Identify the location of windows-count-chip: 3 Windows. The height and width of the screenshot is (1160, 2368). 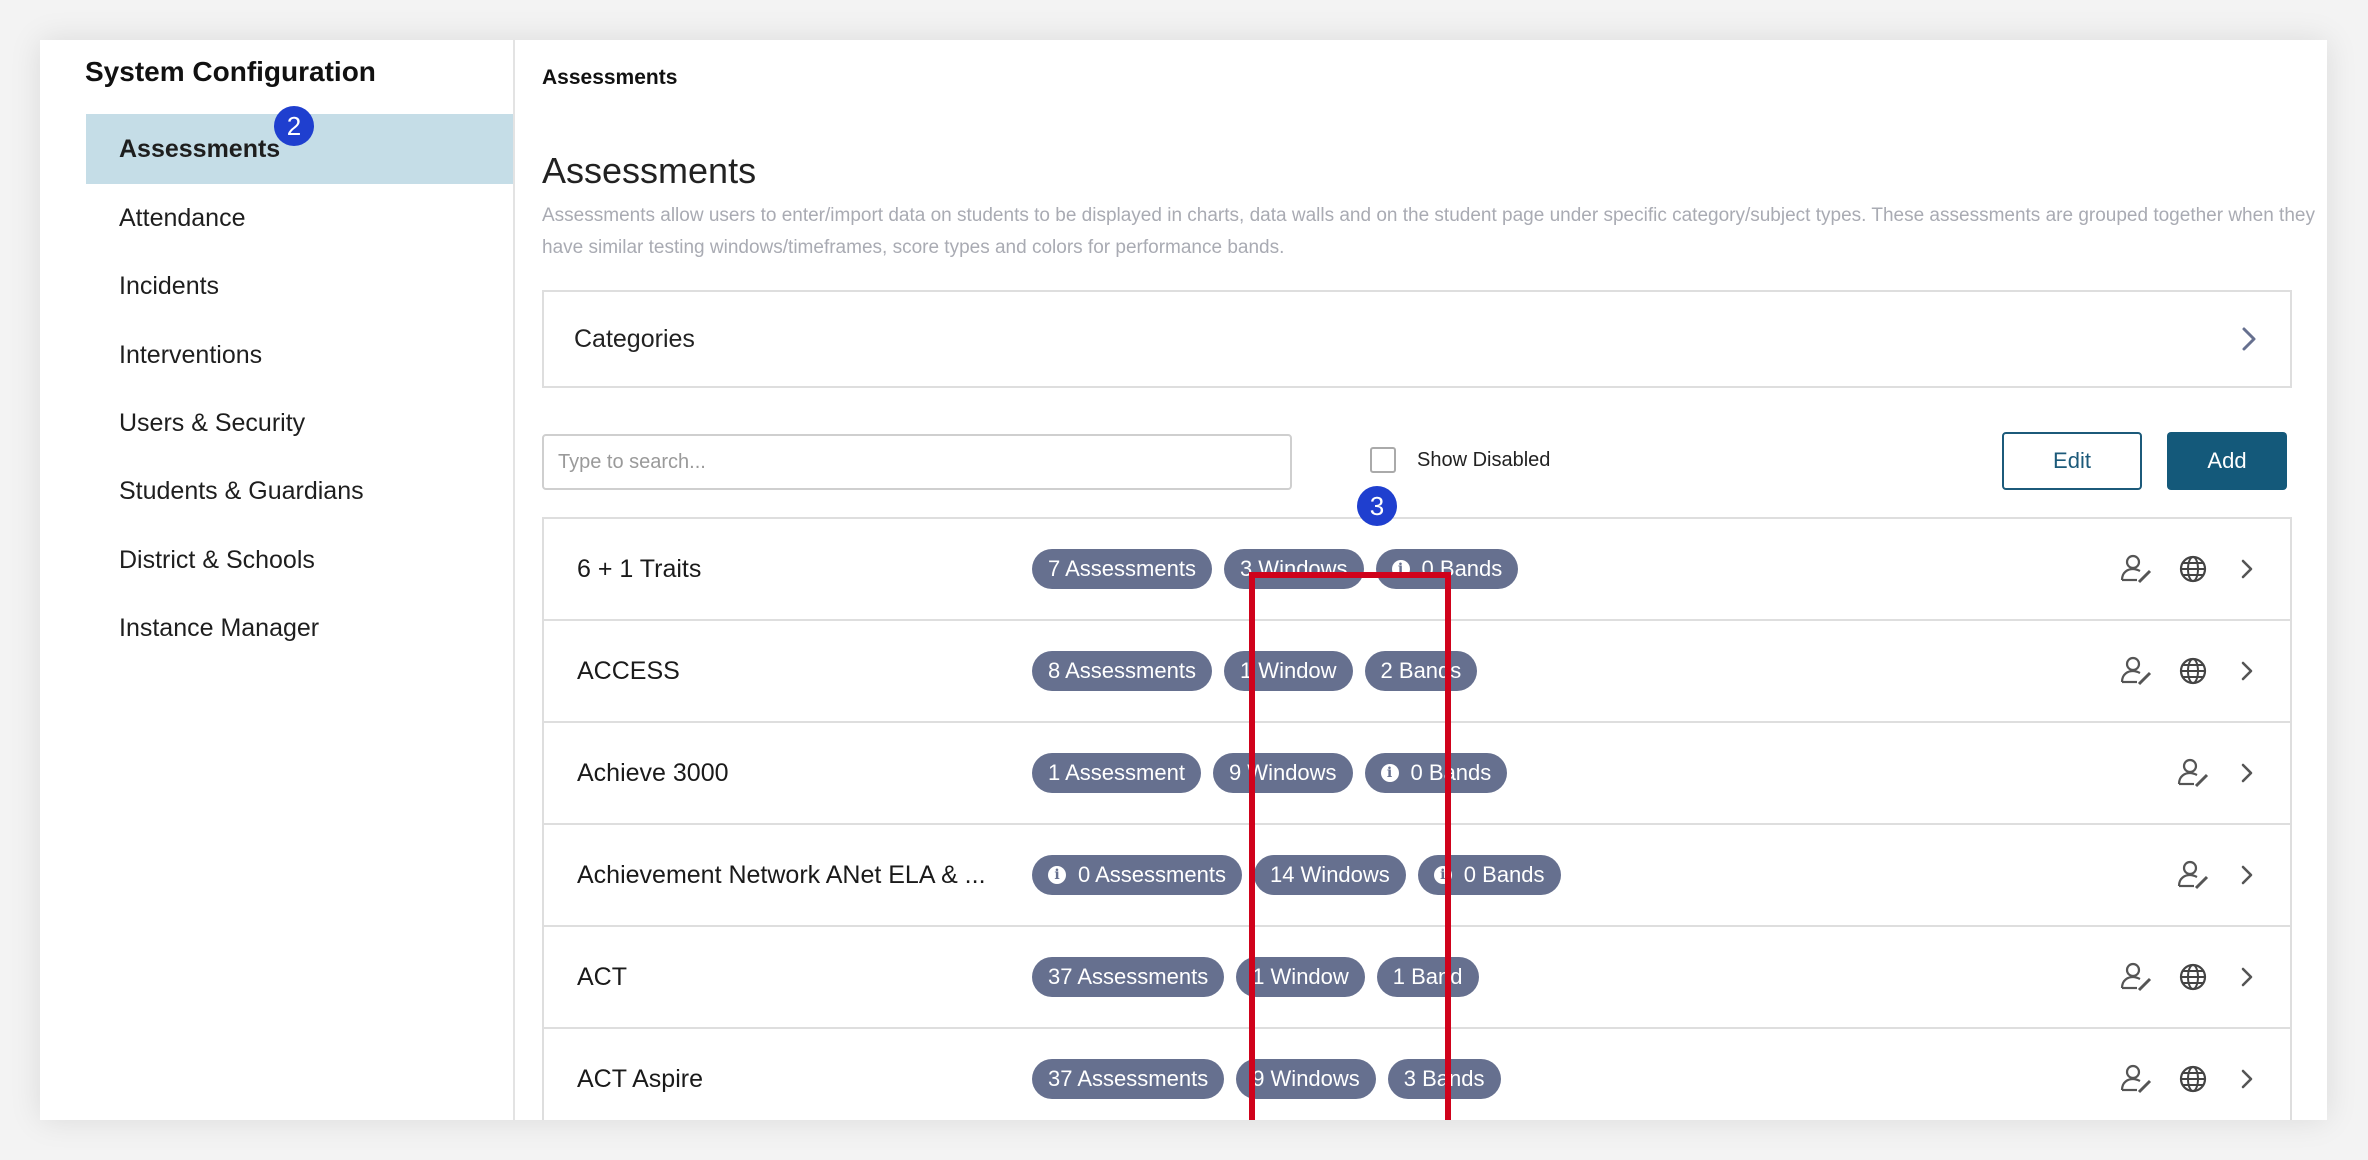
(1293, 569).